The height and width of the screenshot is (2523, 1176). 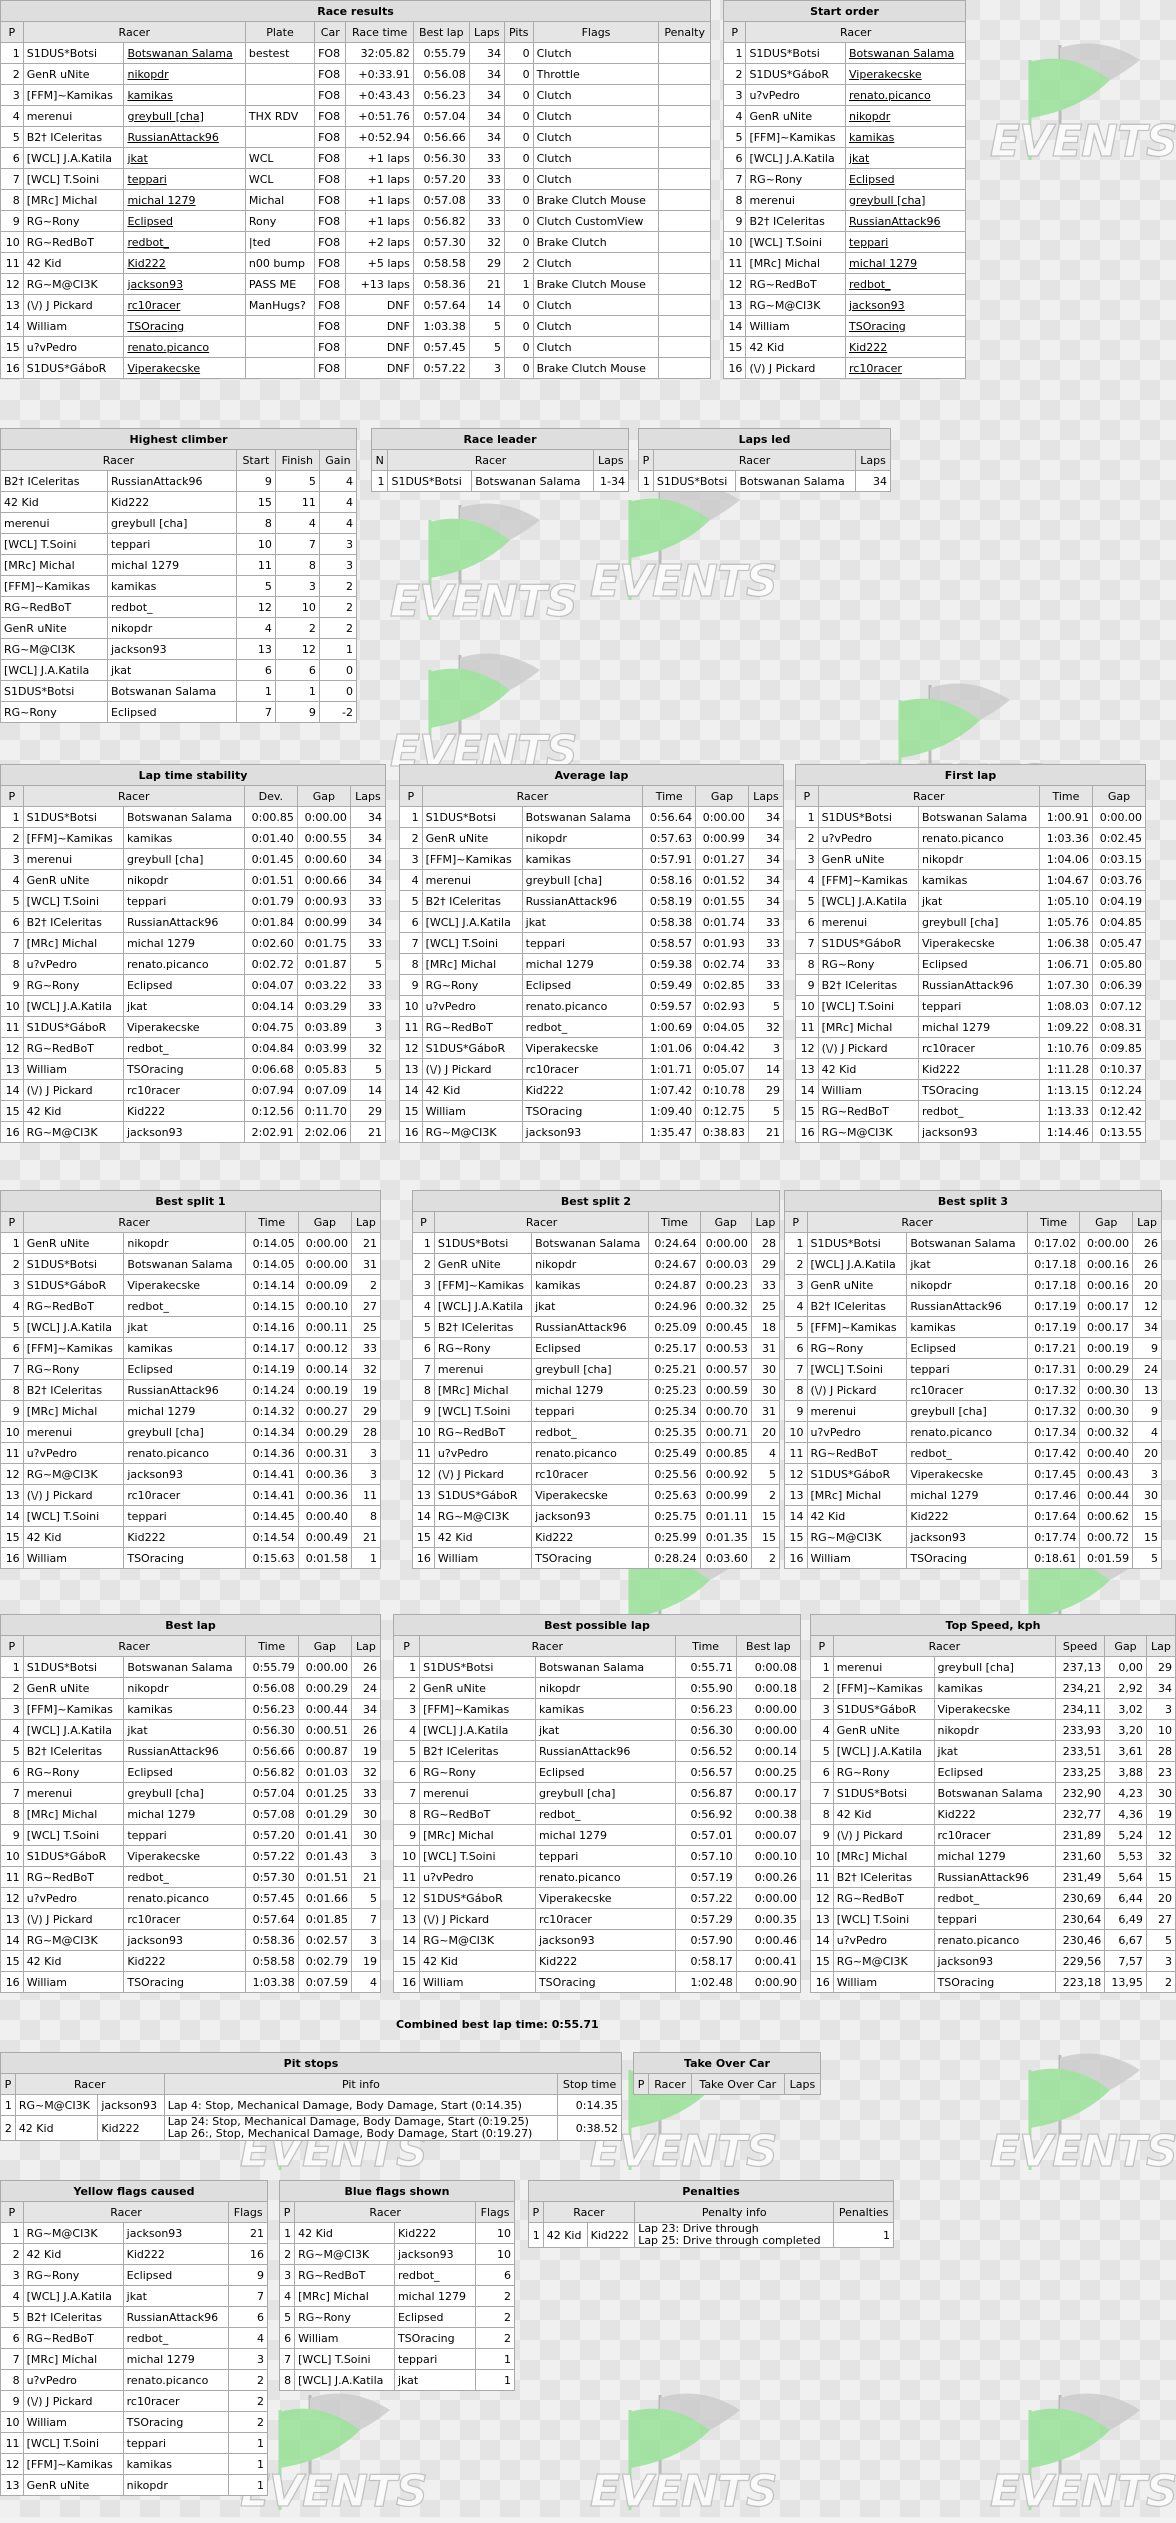 I want to click on position-cell: 3, so click(x=796, y=1285).